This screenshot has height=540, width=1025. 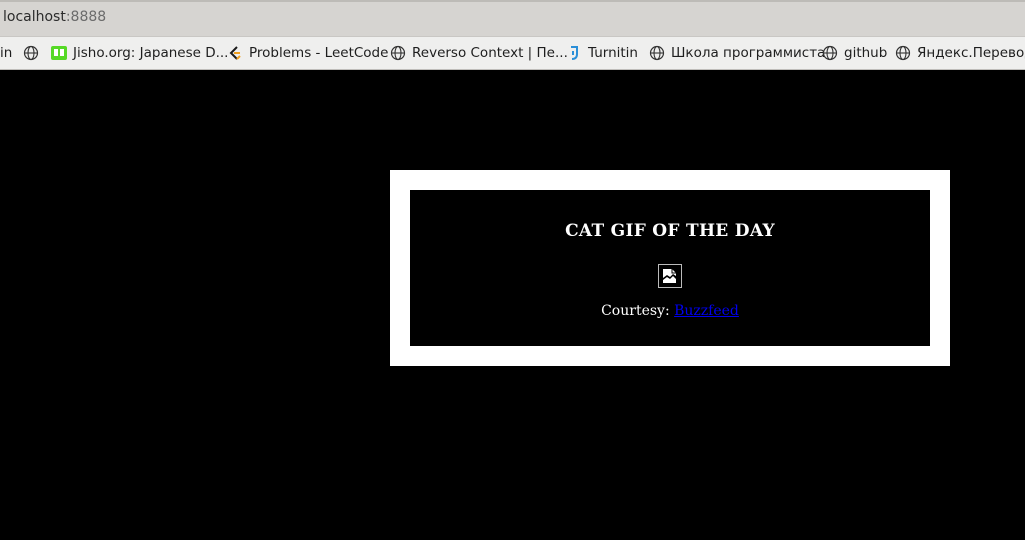 I want to click on bookmark-label: Problems - LeetCode, so click(x=319, y=53).